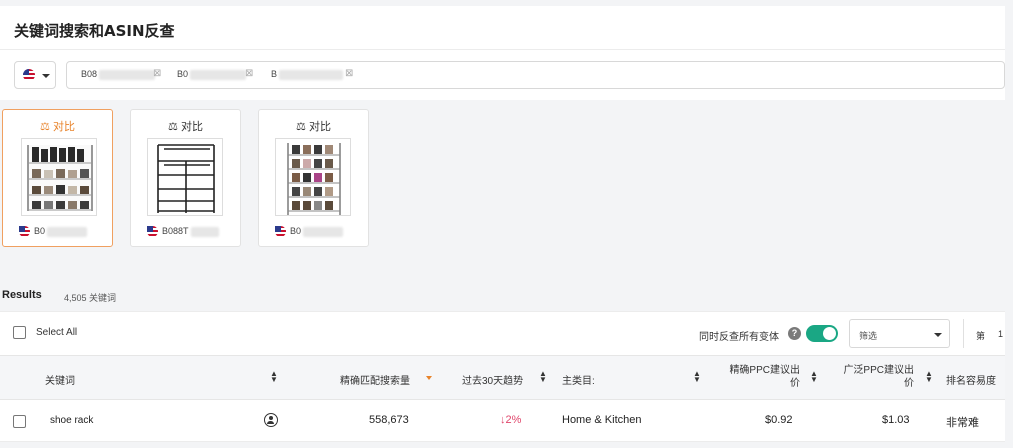 The height and width of the screenshot is (448, 1013). I want to click on help-icon: ?, so click(794, 333).